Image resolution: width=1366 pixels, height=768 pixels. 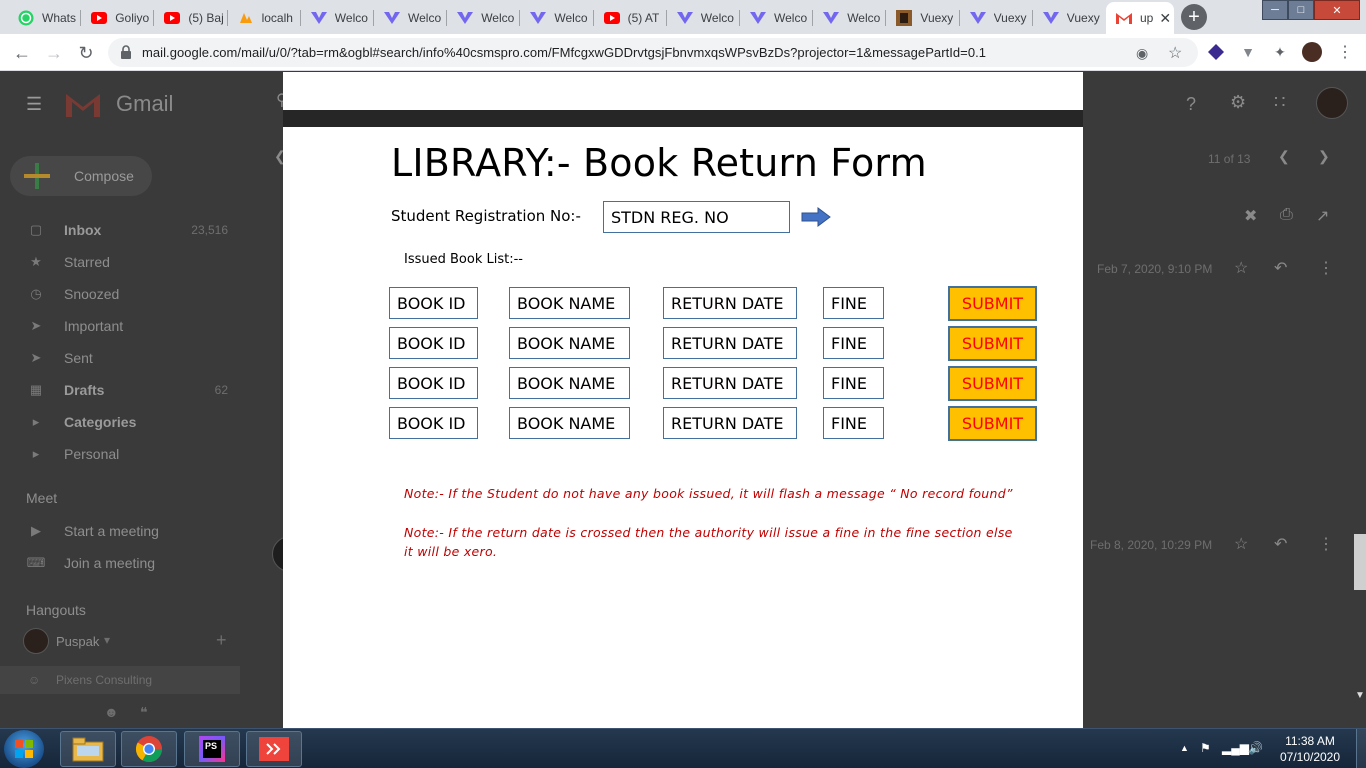 What do you see at coordinates (149, 749) in the screenshot?
I see `taskbar-chrome-icon` at bounding box center [149, 749].